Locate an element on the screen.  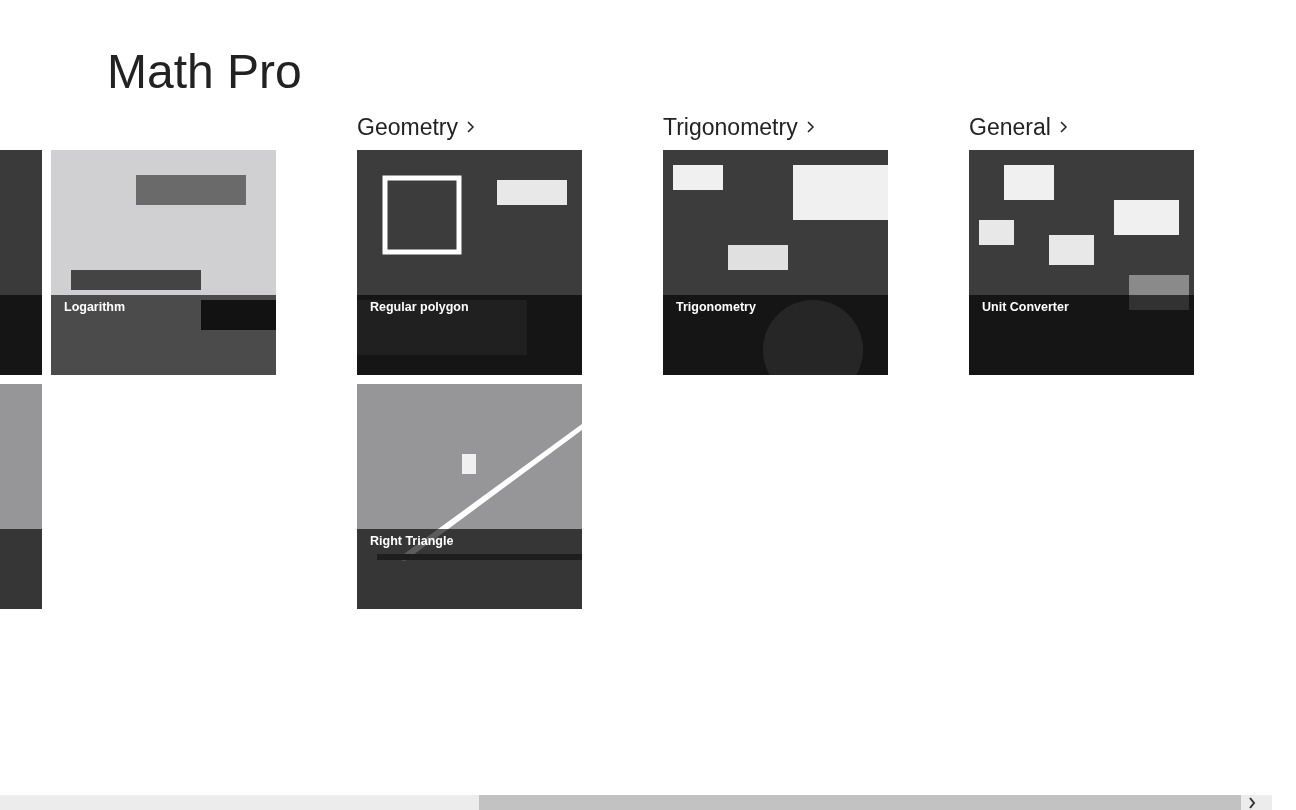
scrollbar-thumb is located at coordinates (860, 802).